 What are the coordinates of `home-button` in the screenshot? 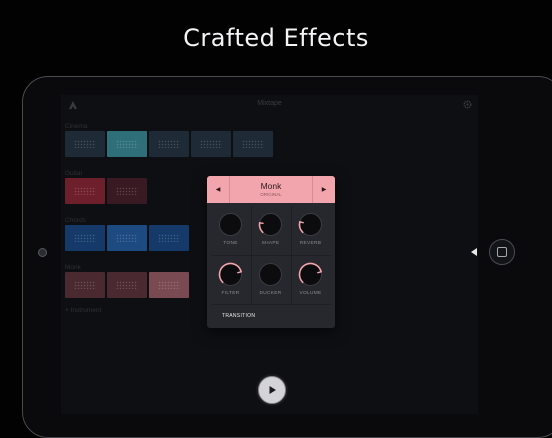 It's located at (502, 252).